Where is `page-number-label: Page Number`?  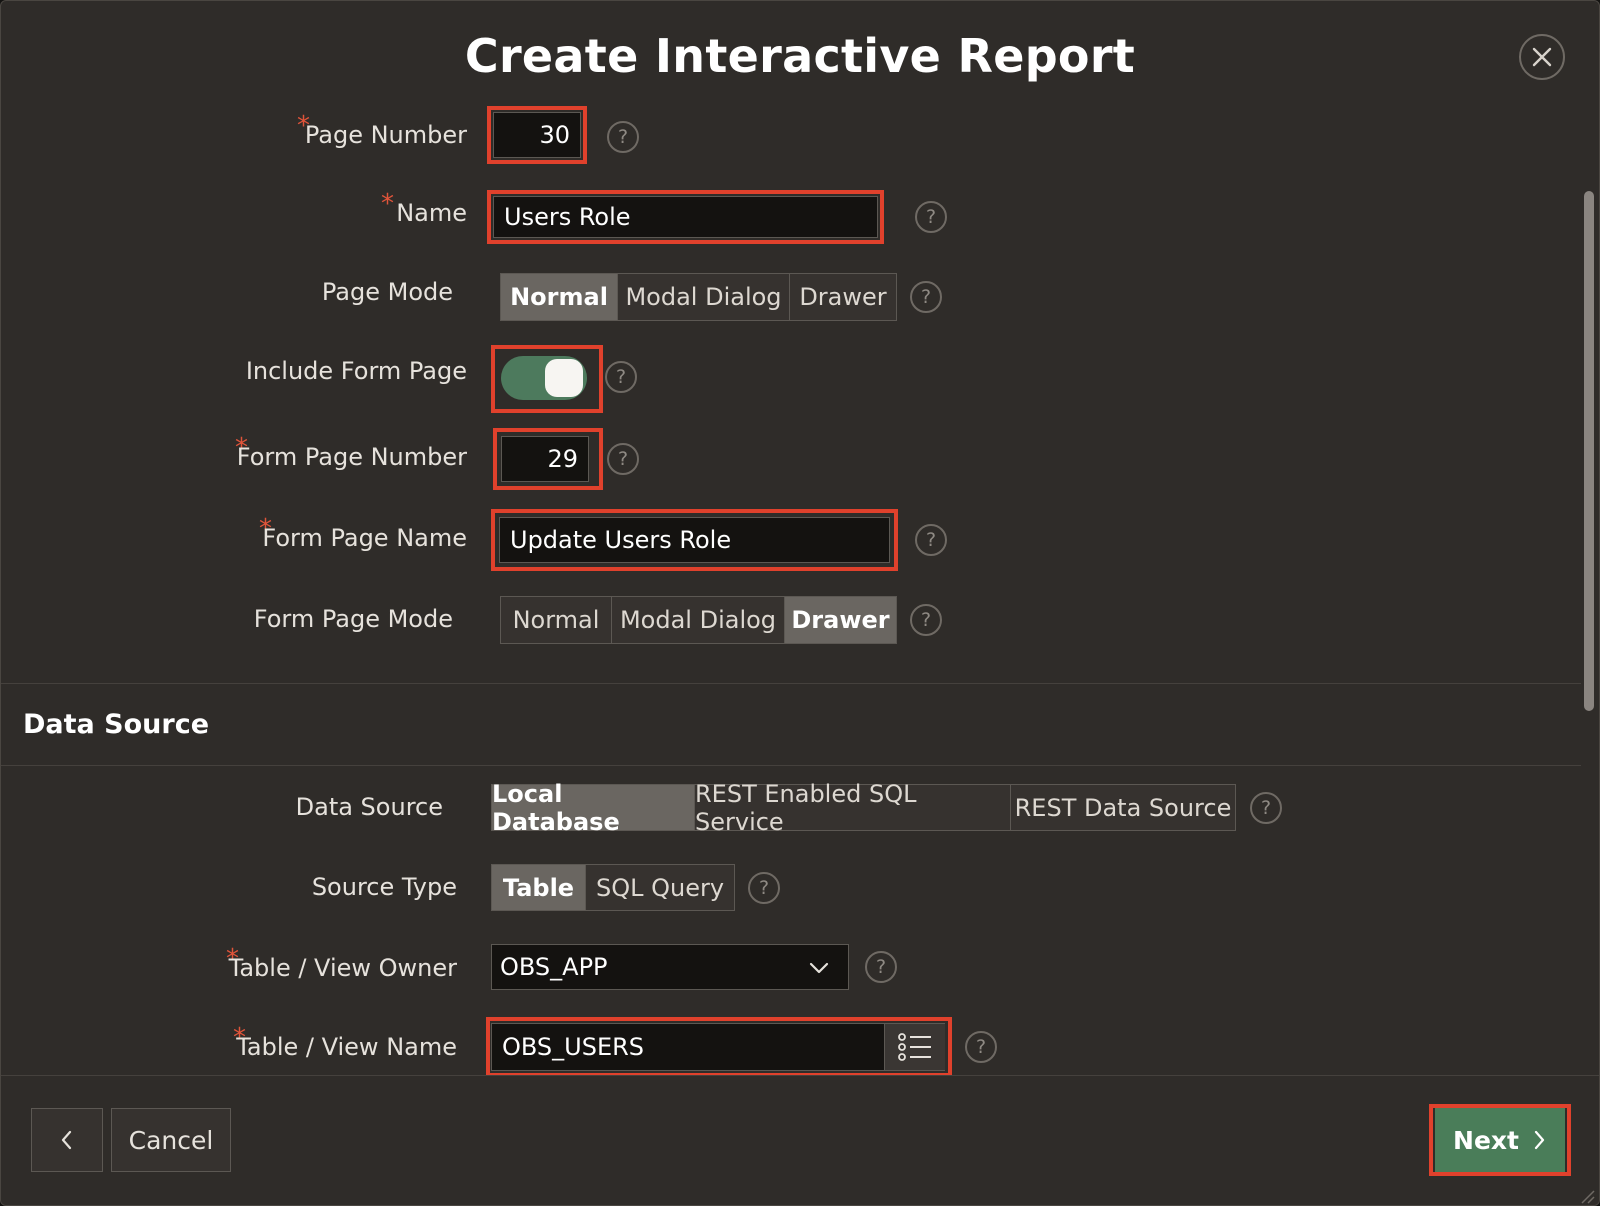
page-number-label: Page Number is located at coordinates (385, 135).